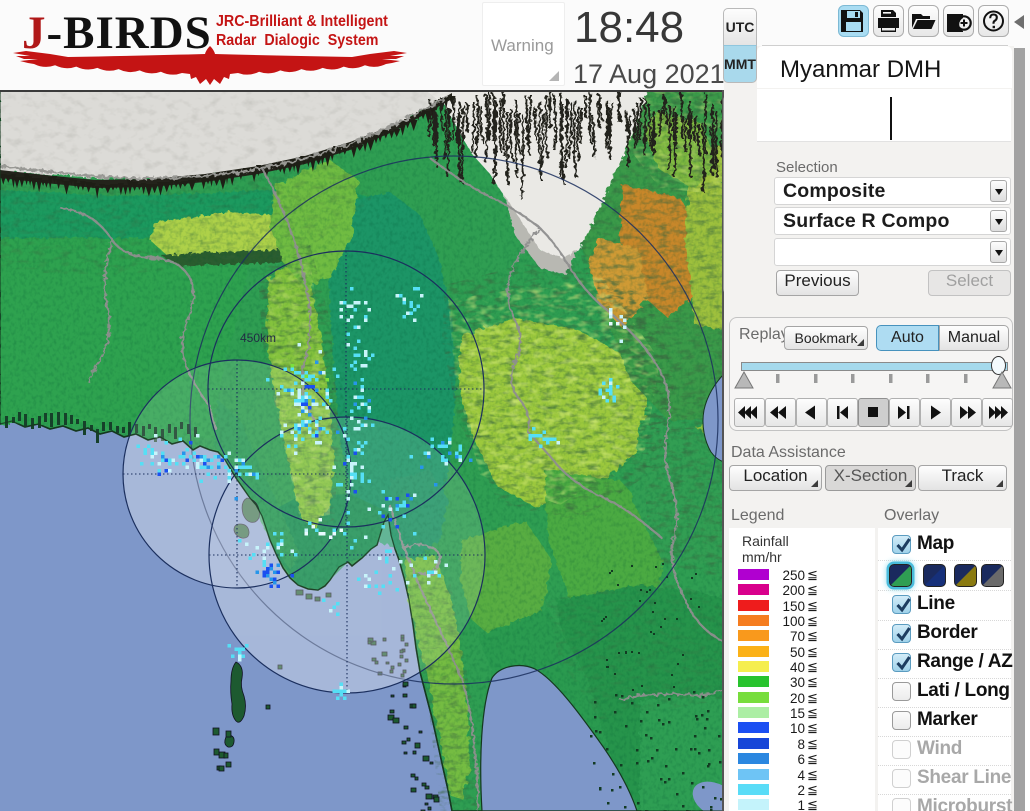  Describe the element at coordinates (258, 338) in the screenshot. I see `svg-text: 450km` at that location.